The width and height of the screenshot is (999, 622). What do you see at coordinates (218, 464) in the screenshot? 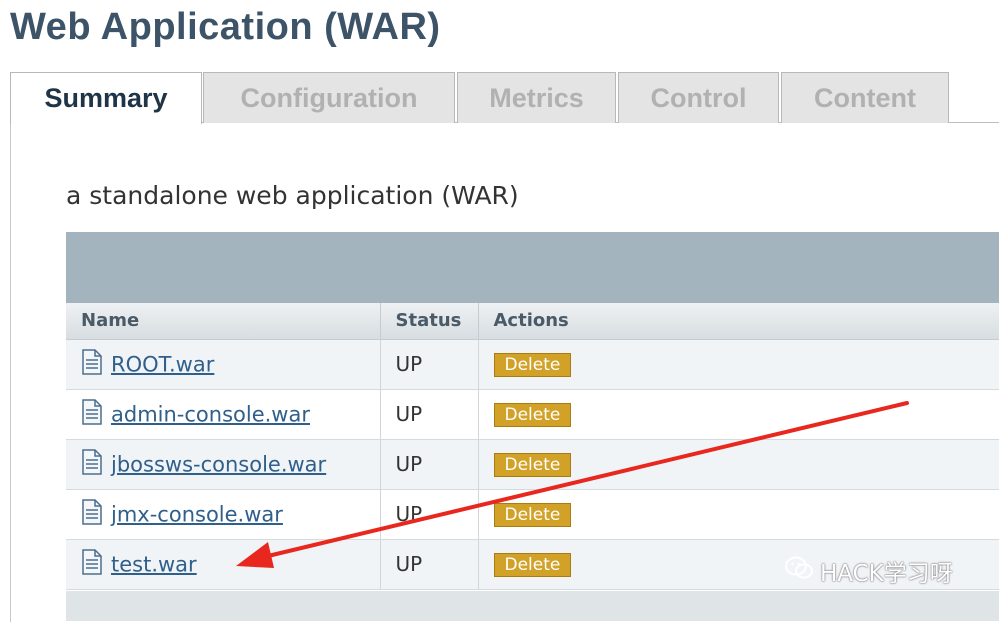
I see `war-link: jbossws-console.war` at bounding box center [218, 464].